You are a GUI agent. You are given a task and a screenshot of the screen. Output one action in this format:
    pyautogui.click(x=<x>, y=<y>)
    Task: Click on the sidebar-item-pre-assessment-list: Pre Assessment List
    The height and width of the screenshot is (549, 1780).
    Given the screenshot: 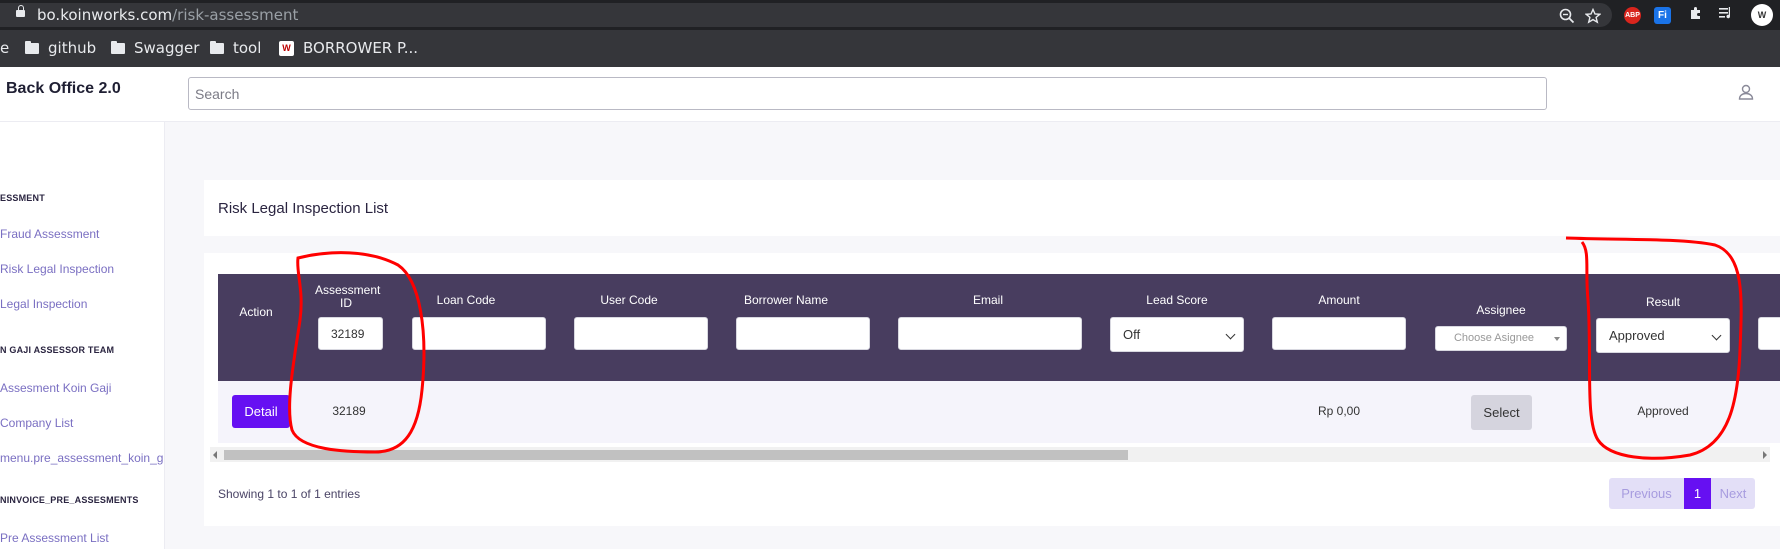 What is the action you would take?
    pyautogui.click(x=54, y=538)
    